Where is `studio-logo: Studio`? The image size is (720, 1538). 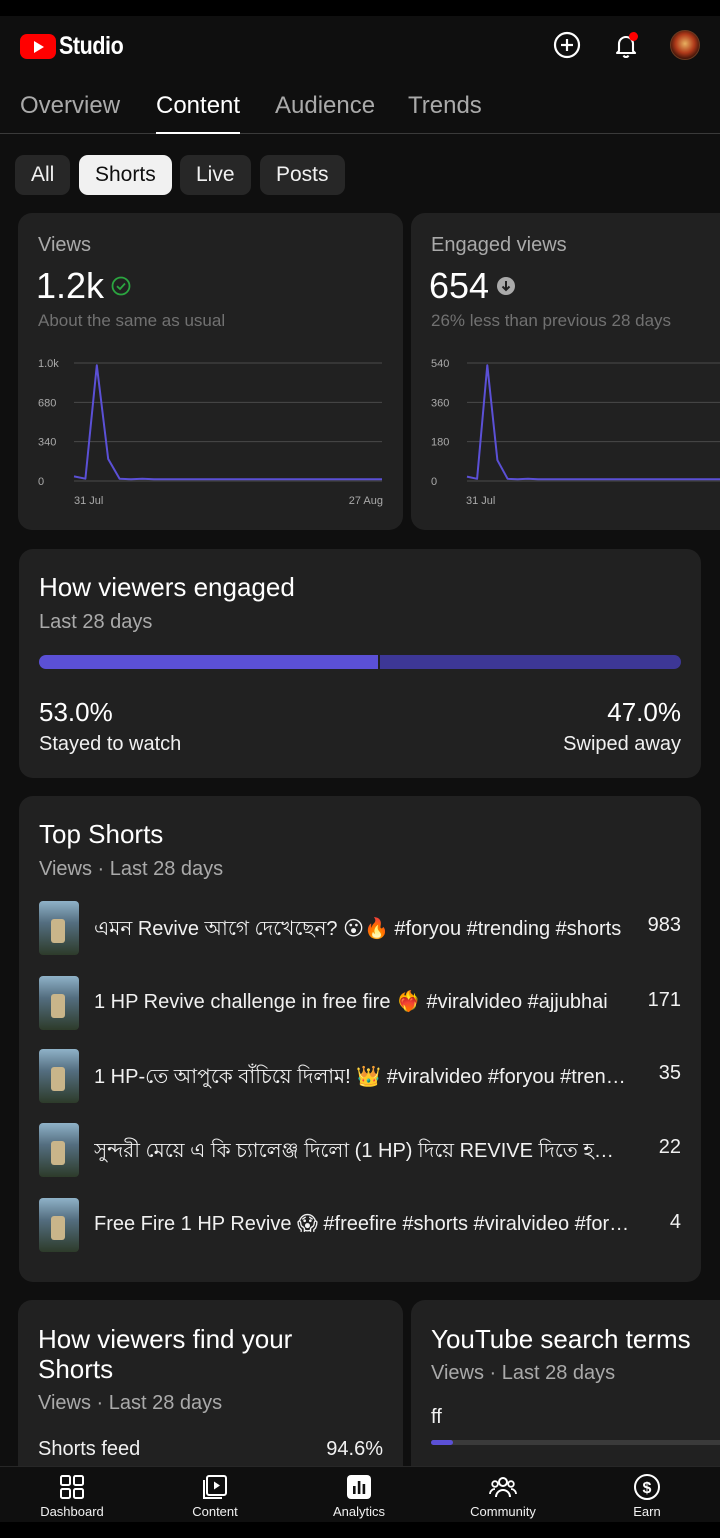 studio-logo: Studio is located at coordinates (77, 46).